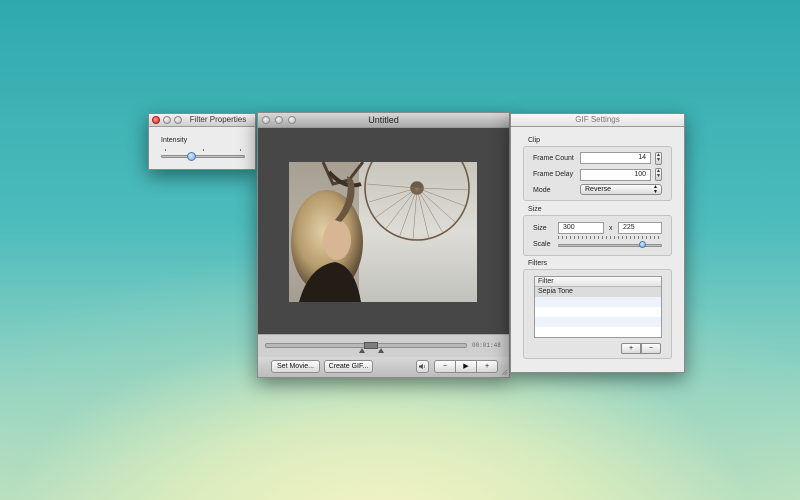 The image size is (800, 500). Describe the element at coordinates (542, 244) in the screenshot. I see `scale-label: Scale` at that location.